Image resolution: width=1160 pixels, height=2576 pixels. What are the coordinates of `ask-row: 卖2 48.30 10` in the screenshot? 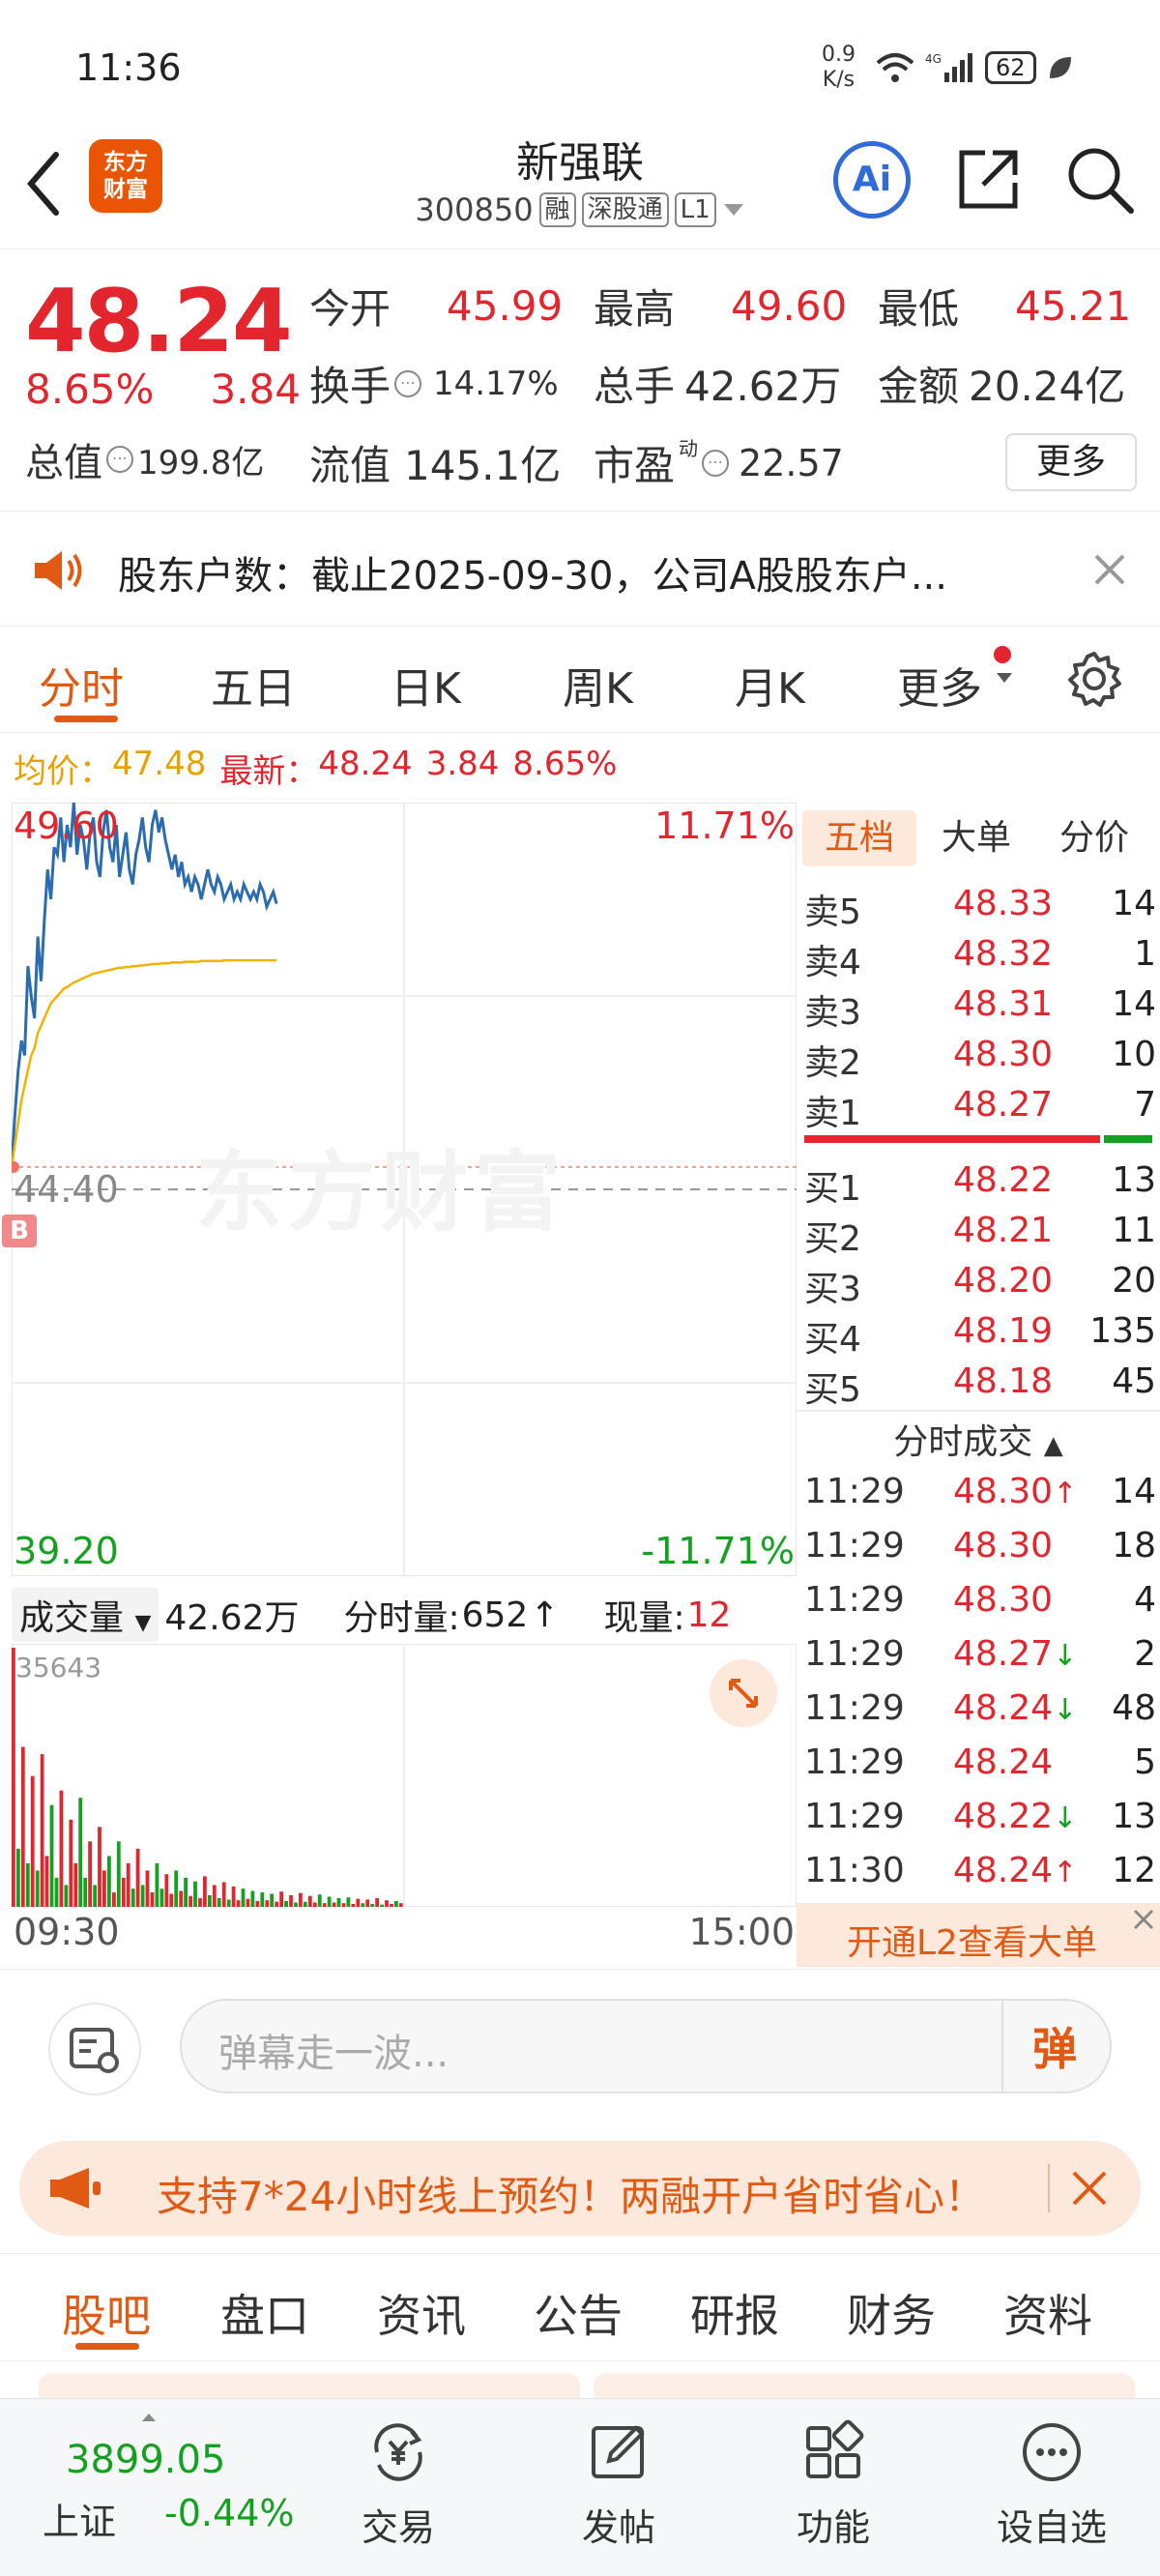 It's located at (982, 1060).